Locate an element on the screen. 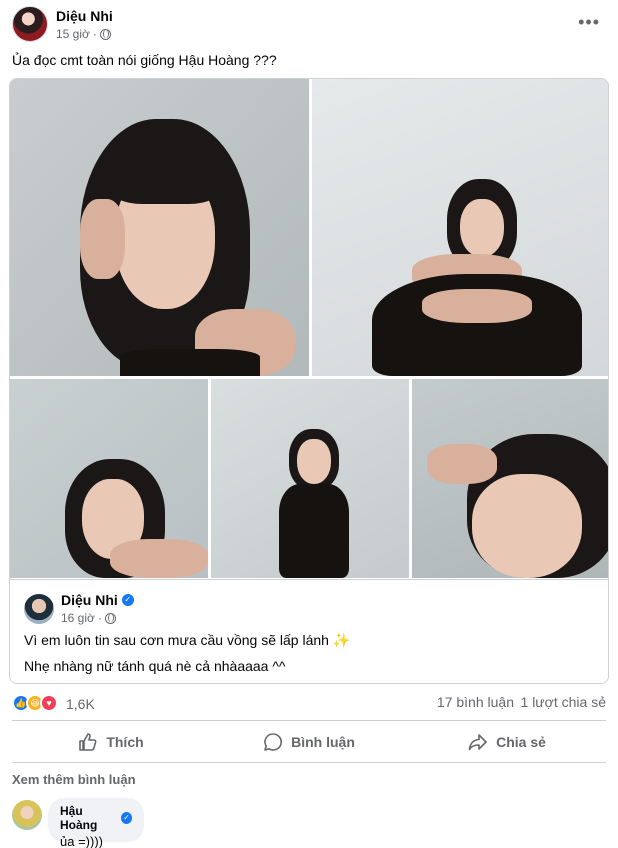  shared-text-line-2: Nhẹ nhàng nữ tánh quá nè cả nhàaaaa ^^ is located at coordinates (155, 666).